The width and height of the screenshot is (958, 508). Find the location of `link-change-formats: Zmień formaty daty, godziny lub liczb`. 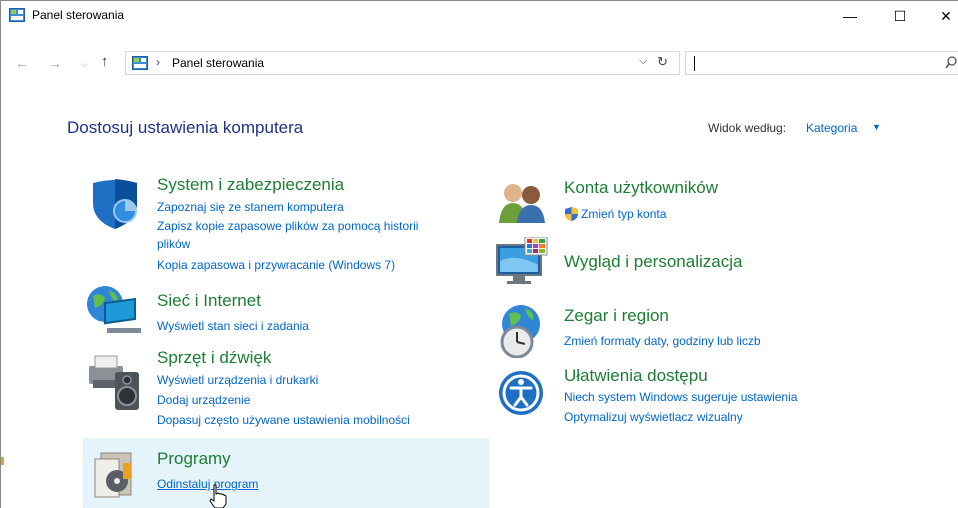

link-change-formats: Zmień formaty daty, godziny lub liczb is located at coordinates (662, 341).